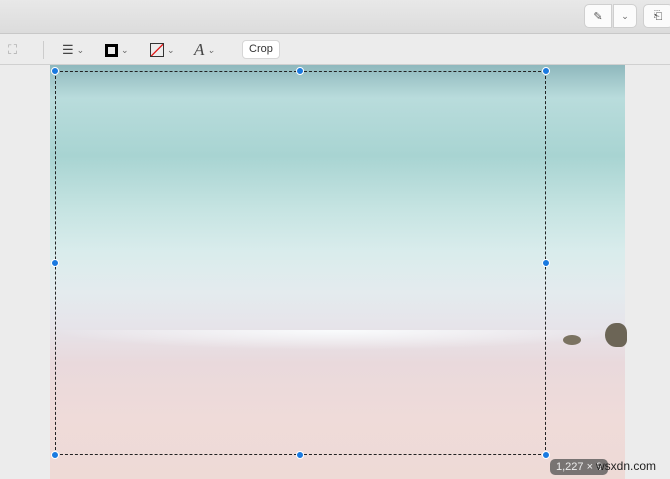 This screenshot has width=670, height=479. I want to click on handle-top-left, so click(55, 71).